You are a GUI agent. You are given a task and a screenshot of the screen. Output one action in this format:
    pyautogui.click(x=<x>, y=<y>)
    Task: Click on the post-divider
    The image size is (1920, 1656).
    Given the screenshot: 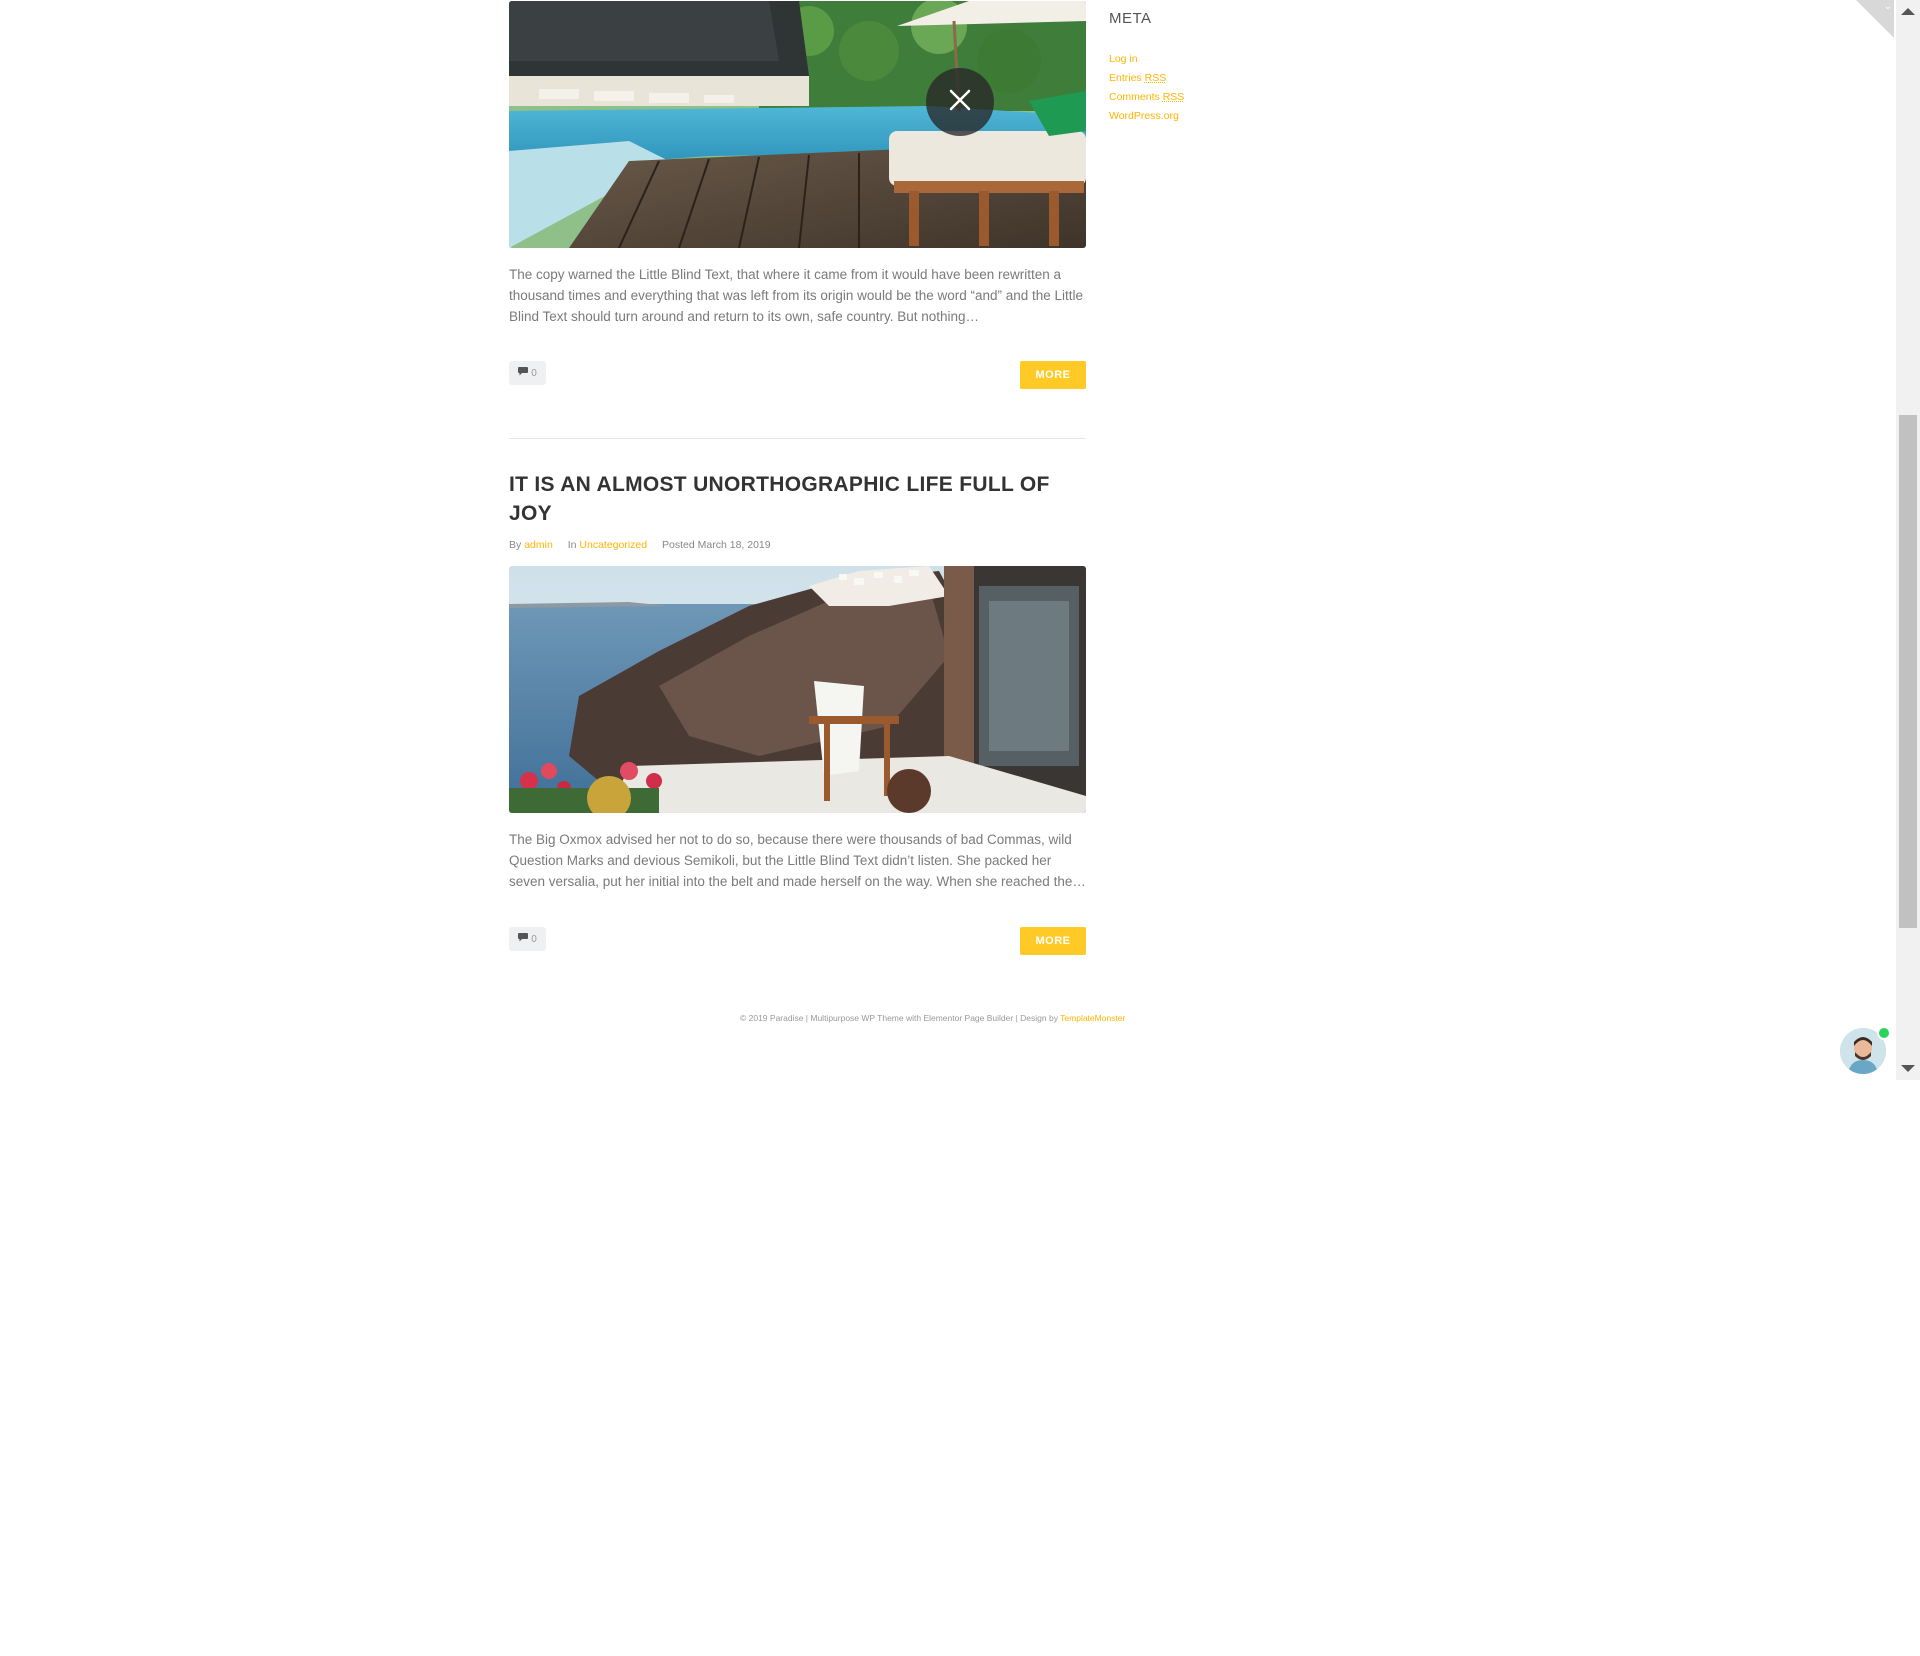 What is the action you would take?
    pyautogui.click(x=797, y=438)
    